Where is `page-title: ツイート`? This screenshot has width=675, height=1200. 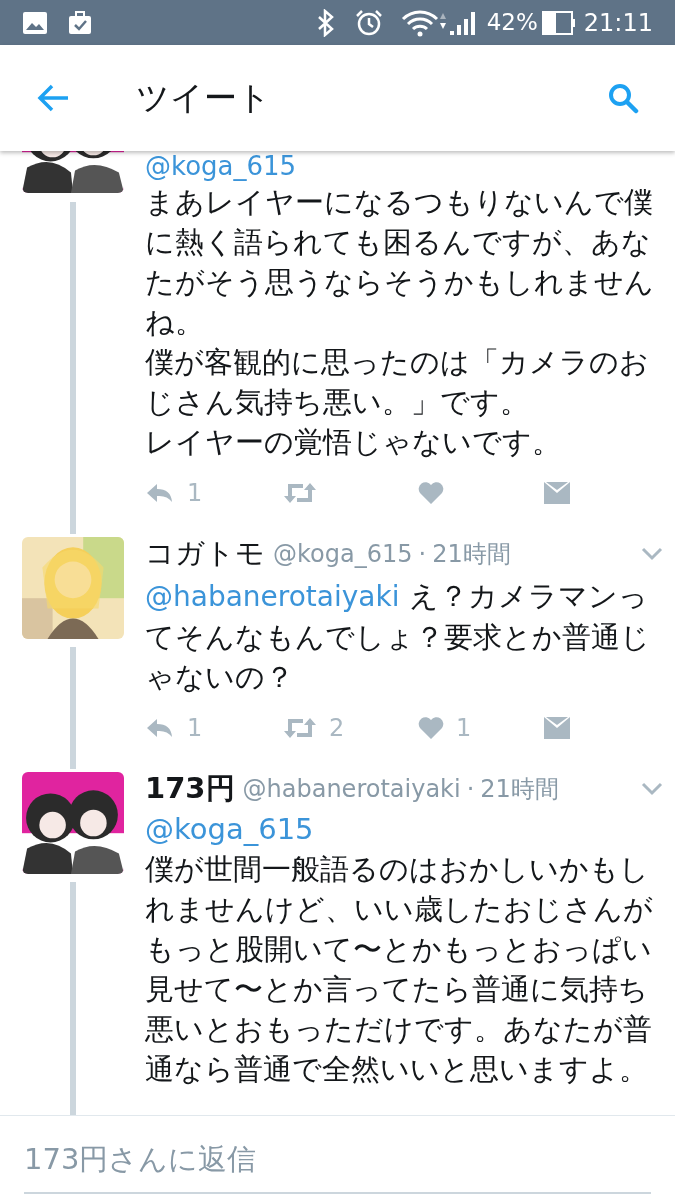 page-title: ツイート is located at coordinates (203, 98).